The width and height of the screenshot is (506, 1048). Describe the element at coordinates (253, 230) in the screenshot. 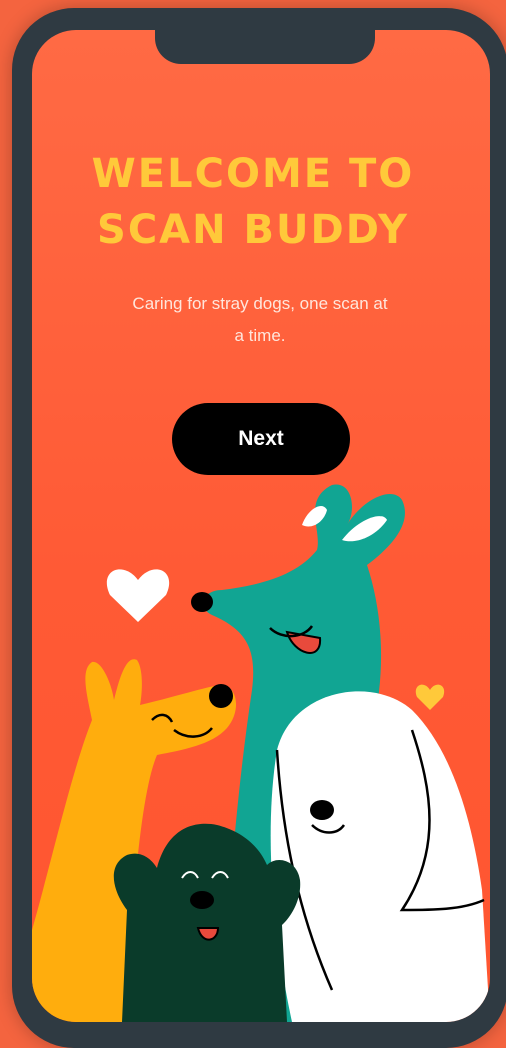

I see `title-line-2: SCAN BUDDY` at that location.